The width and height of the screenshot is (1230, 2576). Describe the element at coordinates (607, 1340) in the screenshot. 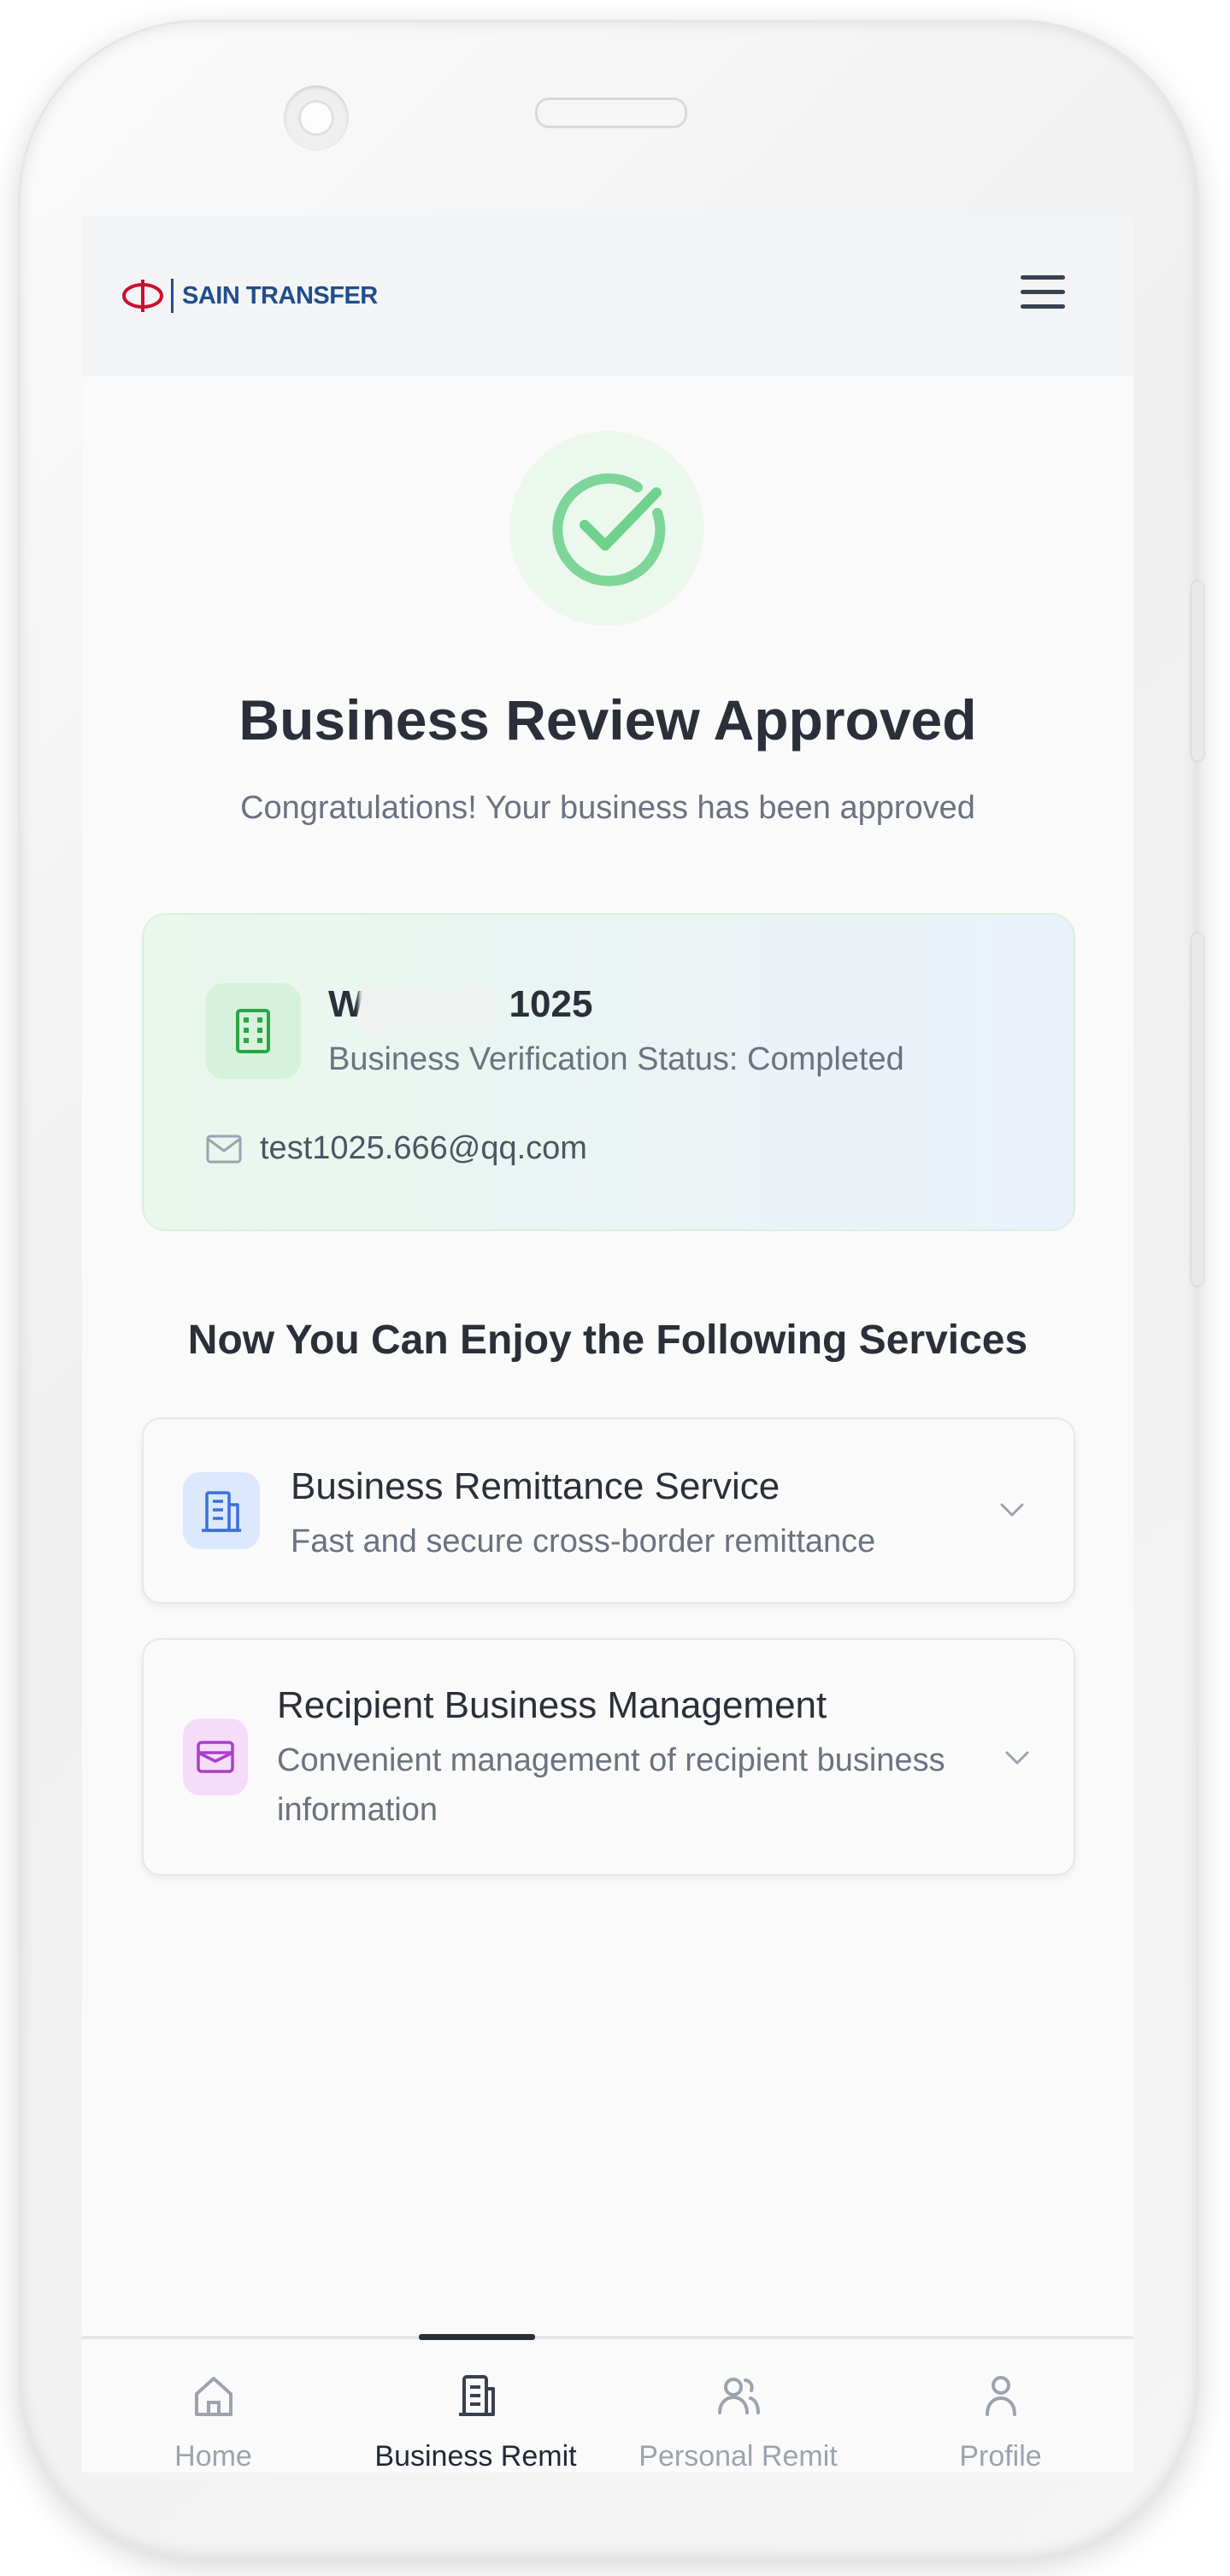

I see `services-heading: Now You Can Enjoy the Following Services` at that location.